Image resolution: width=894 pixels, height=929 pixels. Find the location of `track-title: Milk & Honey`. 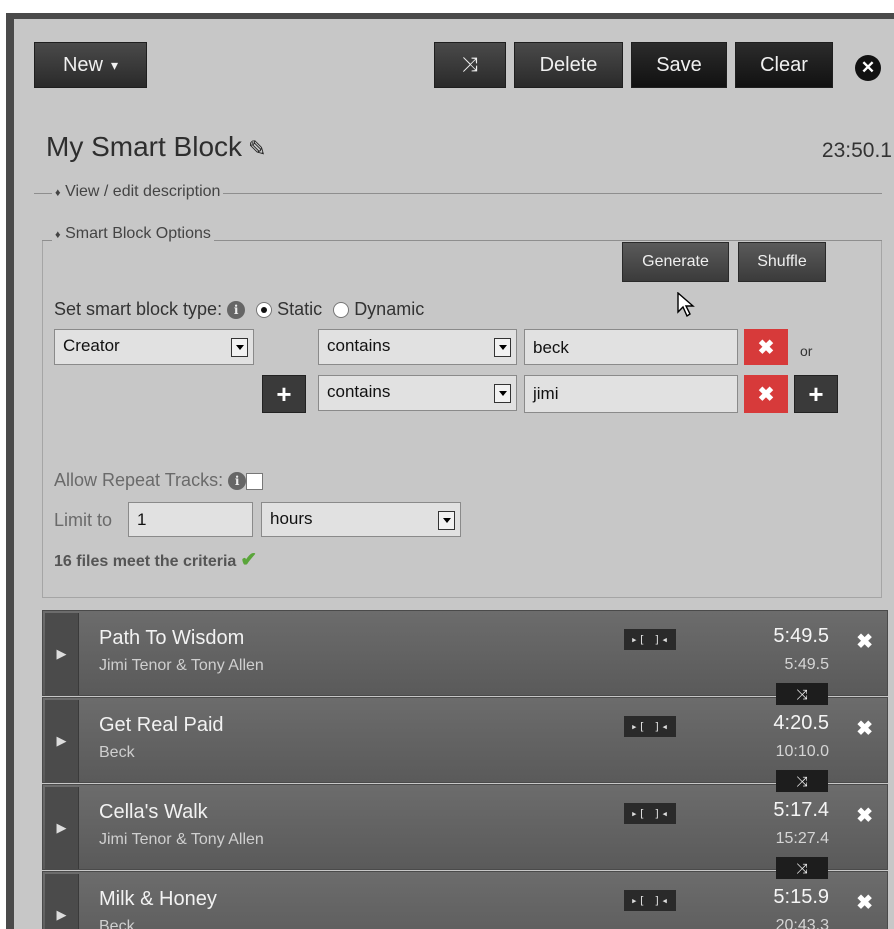

track-title: Milk & Honey is located at coordinates (158, 899).